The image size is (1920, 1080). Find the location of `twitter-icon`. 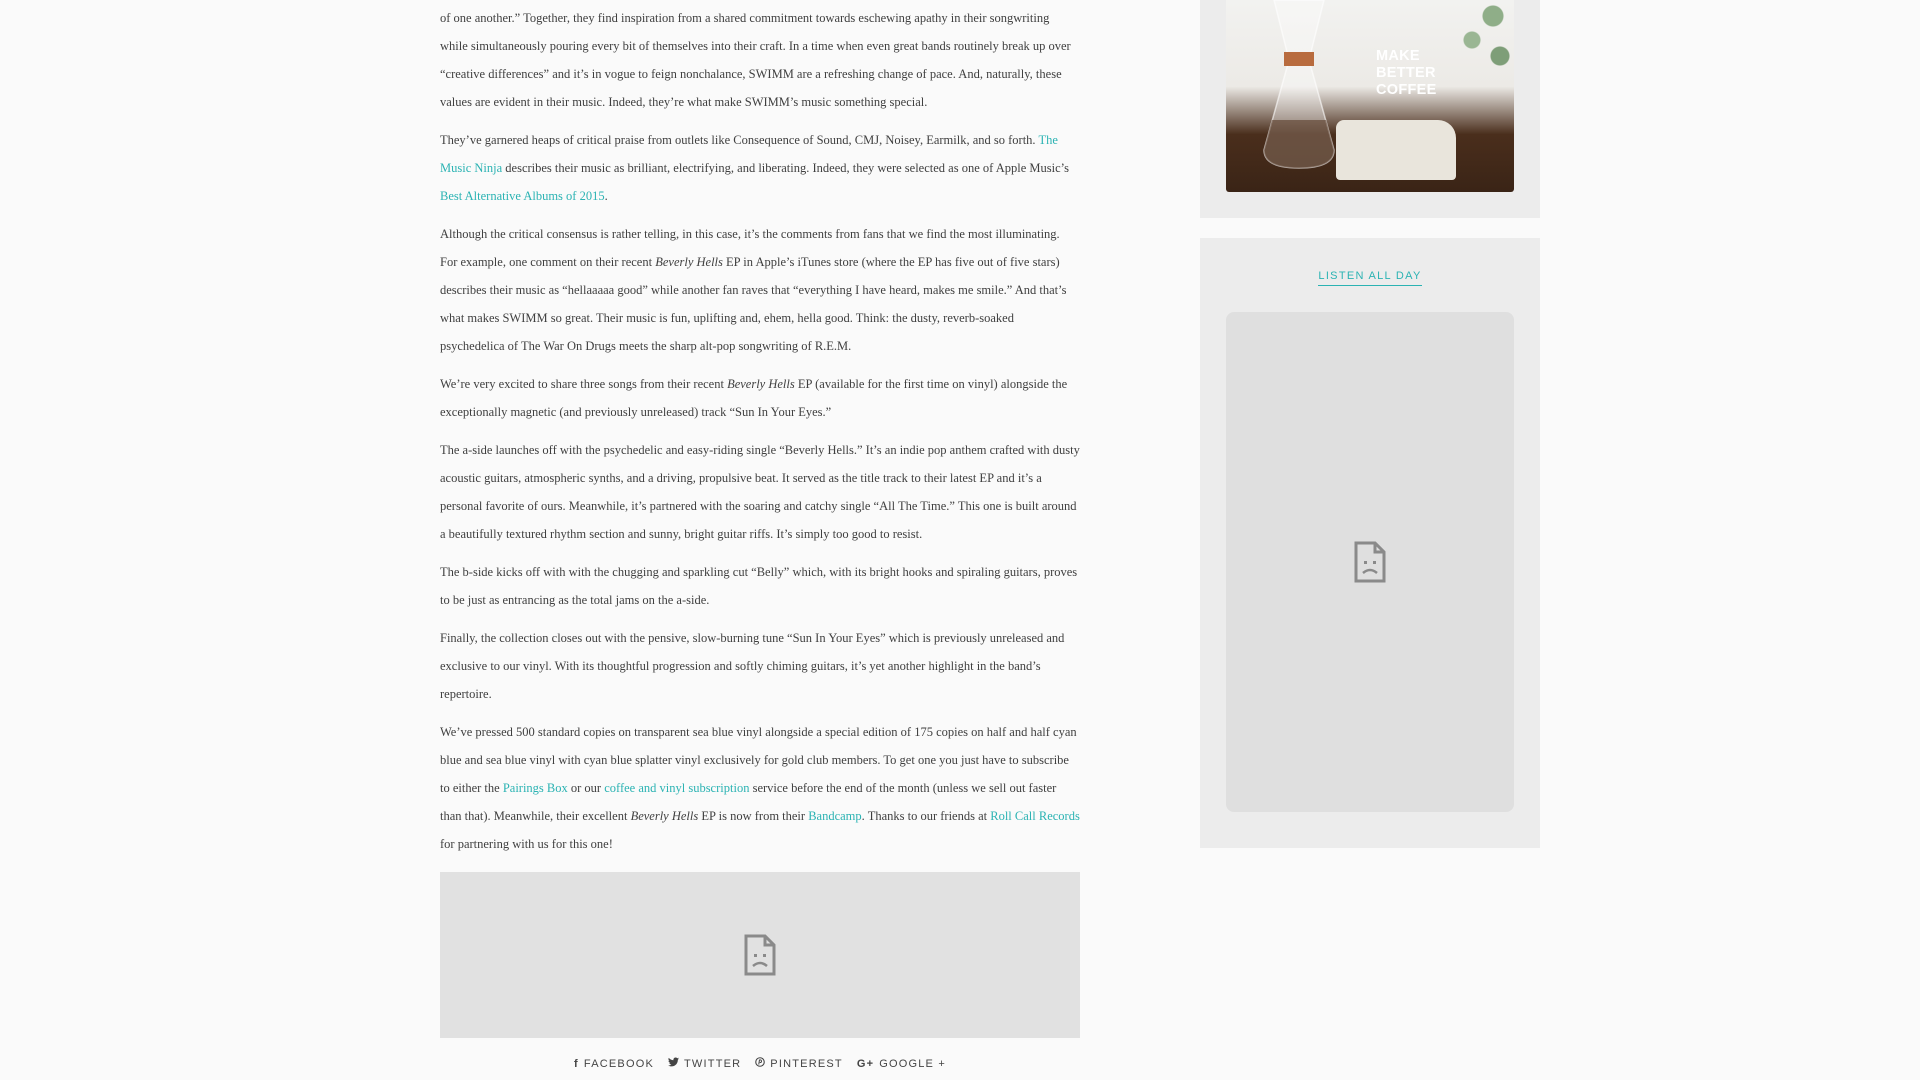

twitter-icon is located at coordinates (674, 1063).